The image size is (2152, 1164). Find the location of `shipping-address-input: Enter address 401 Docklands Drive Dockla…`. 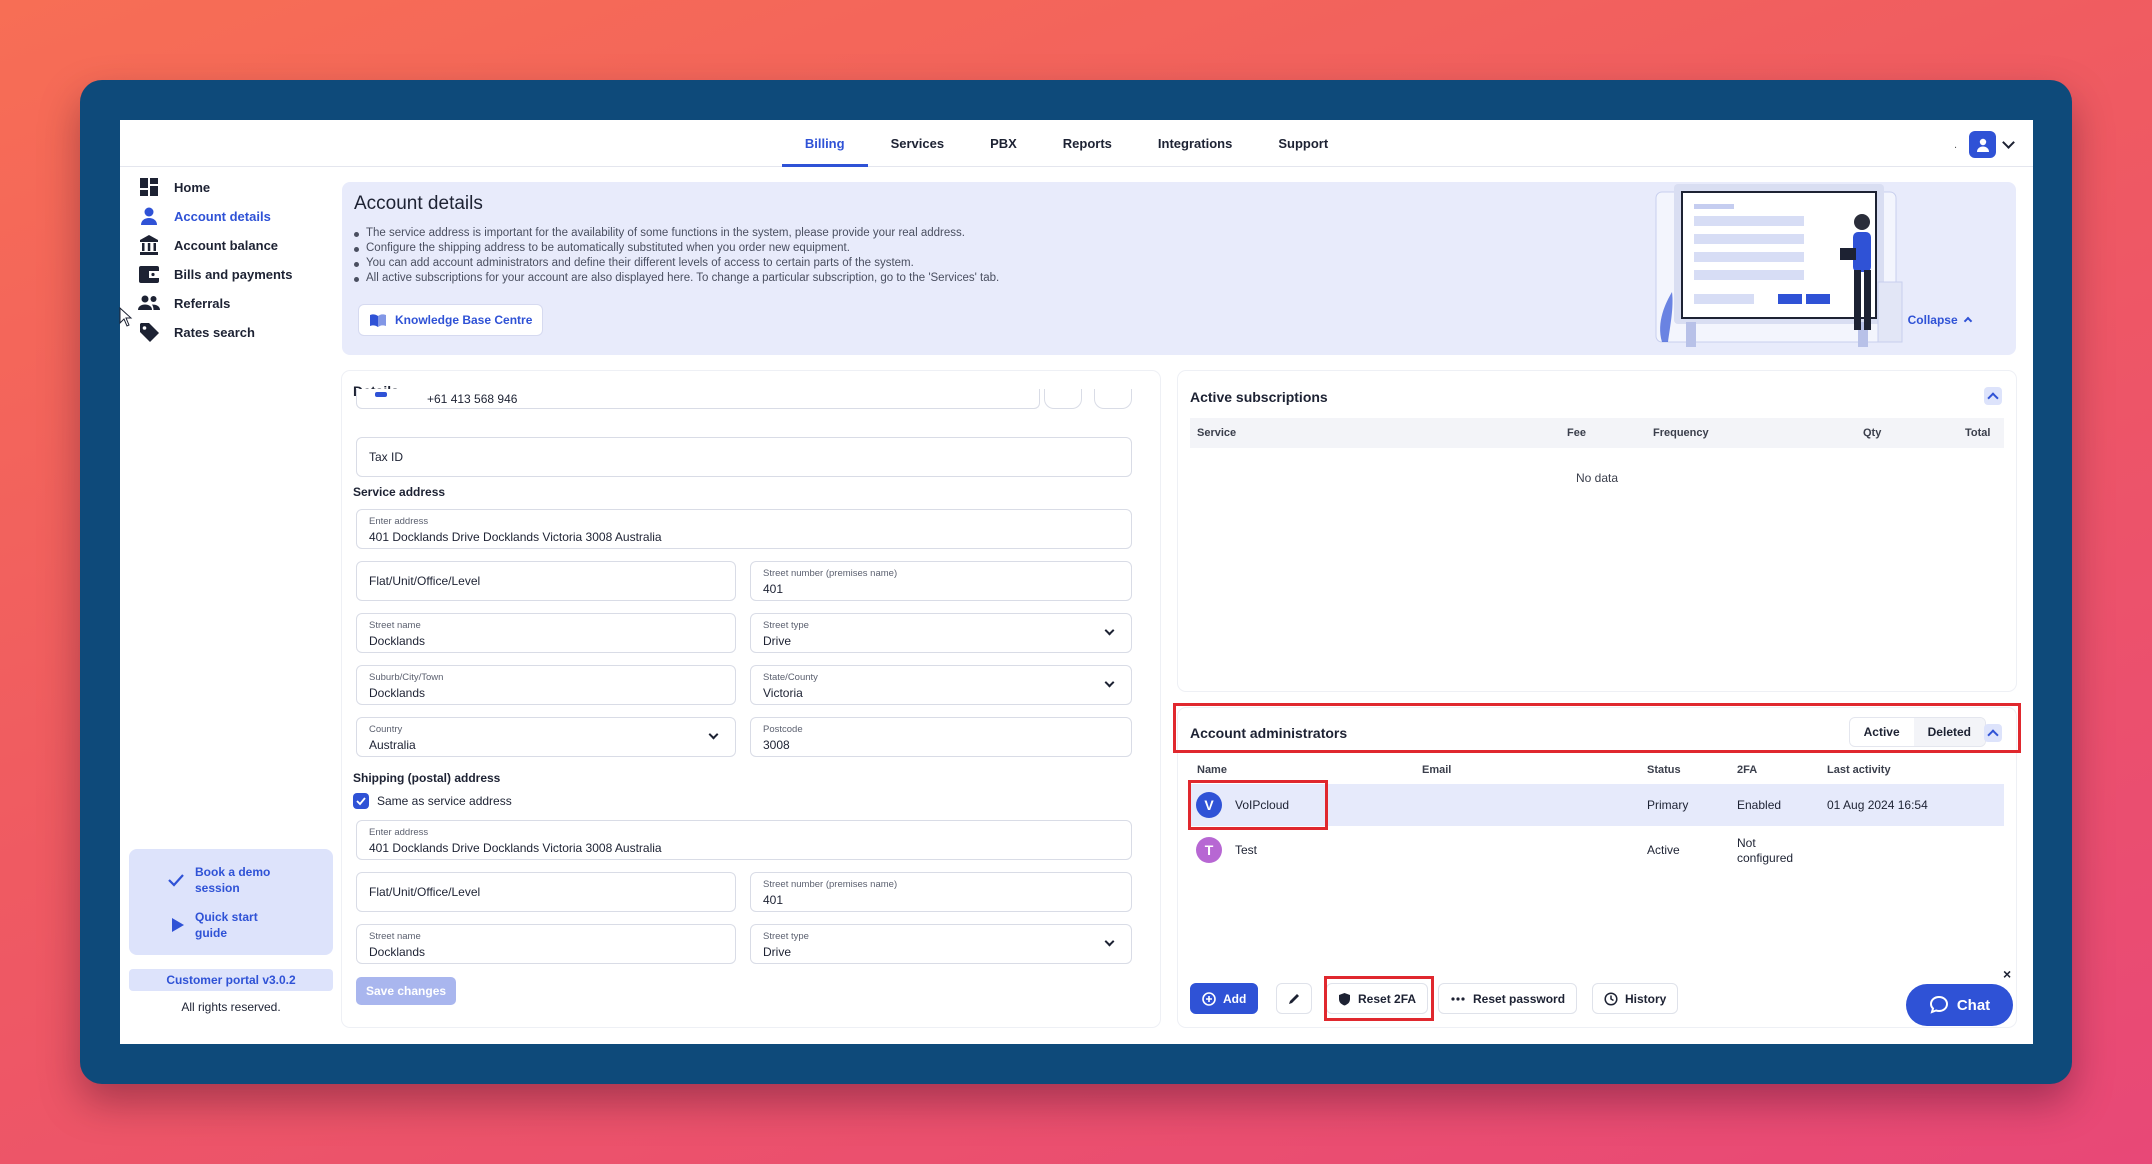

shipping-address-input: Enter address 401 Docklands Drive Dockla… is located at coordinates (744, 840).